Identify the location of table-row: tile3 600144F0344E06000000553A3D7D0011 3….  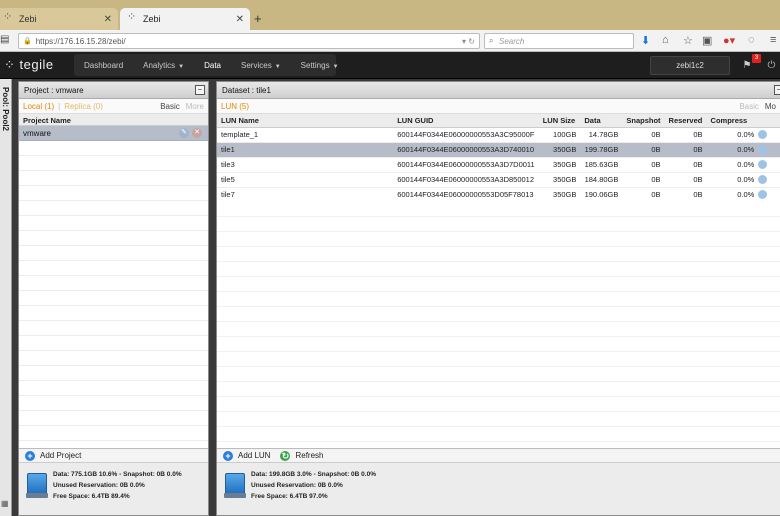
(498, 165).